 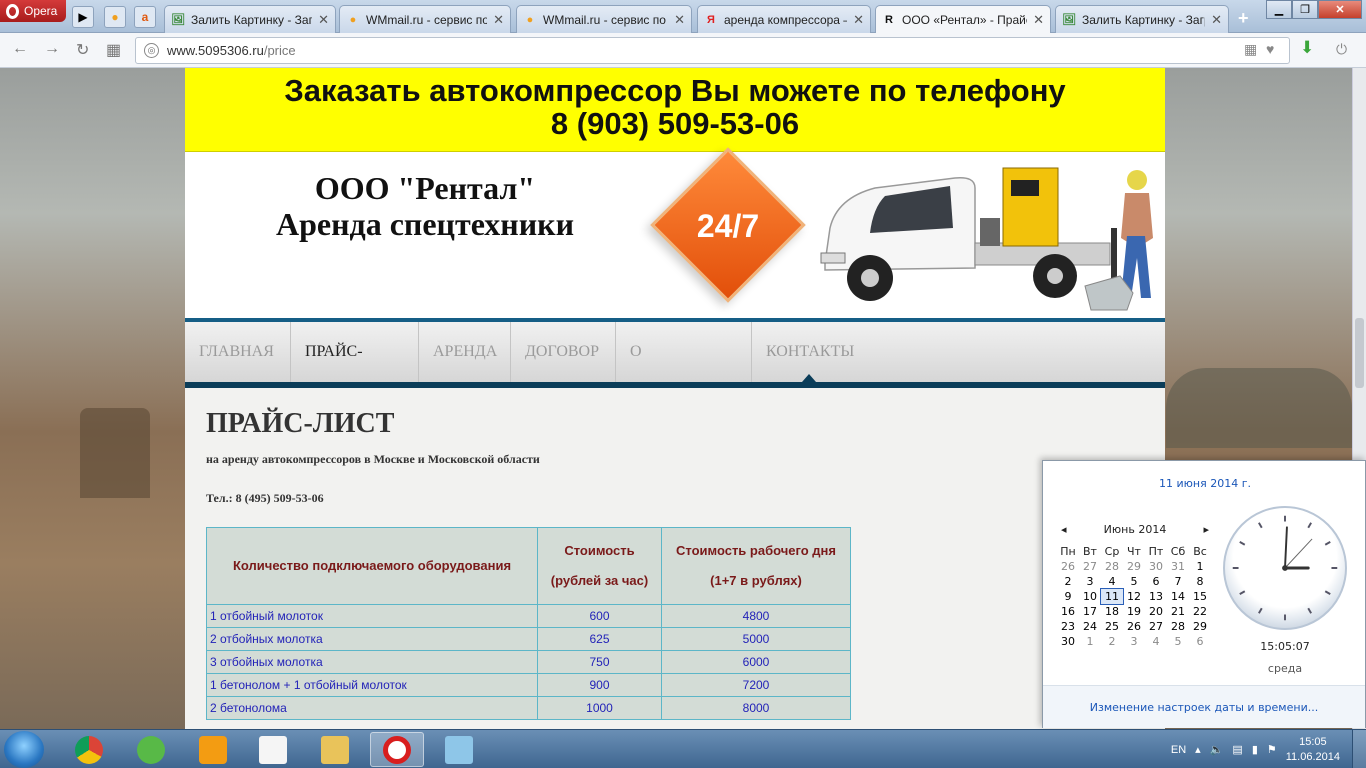 I want to click on next-month-icon: ▸, so click(x=1206, y=529).